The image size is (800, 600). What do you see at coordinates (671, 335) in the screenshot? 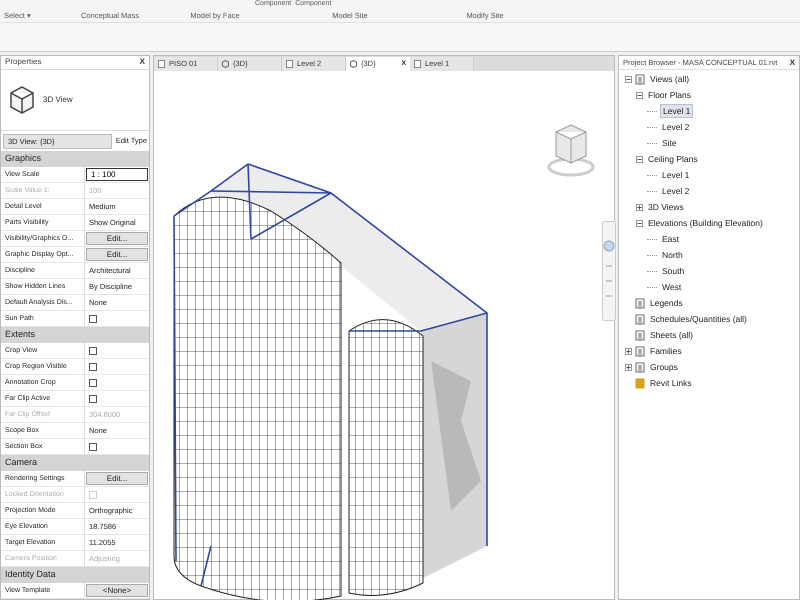
I see `tree-item: Sheets (all)` at bounding box center [671, 335].